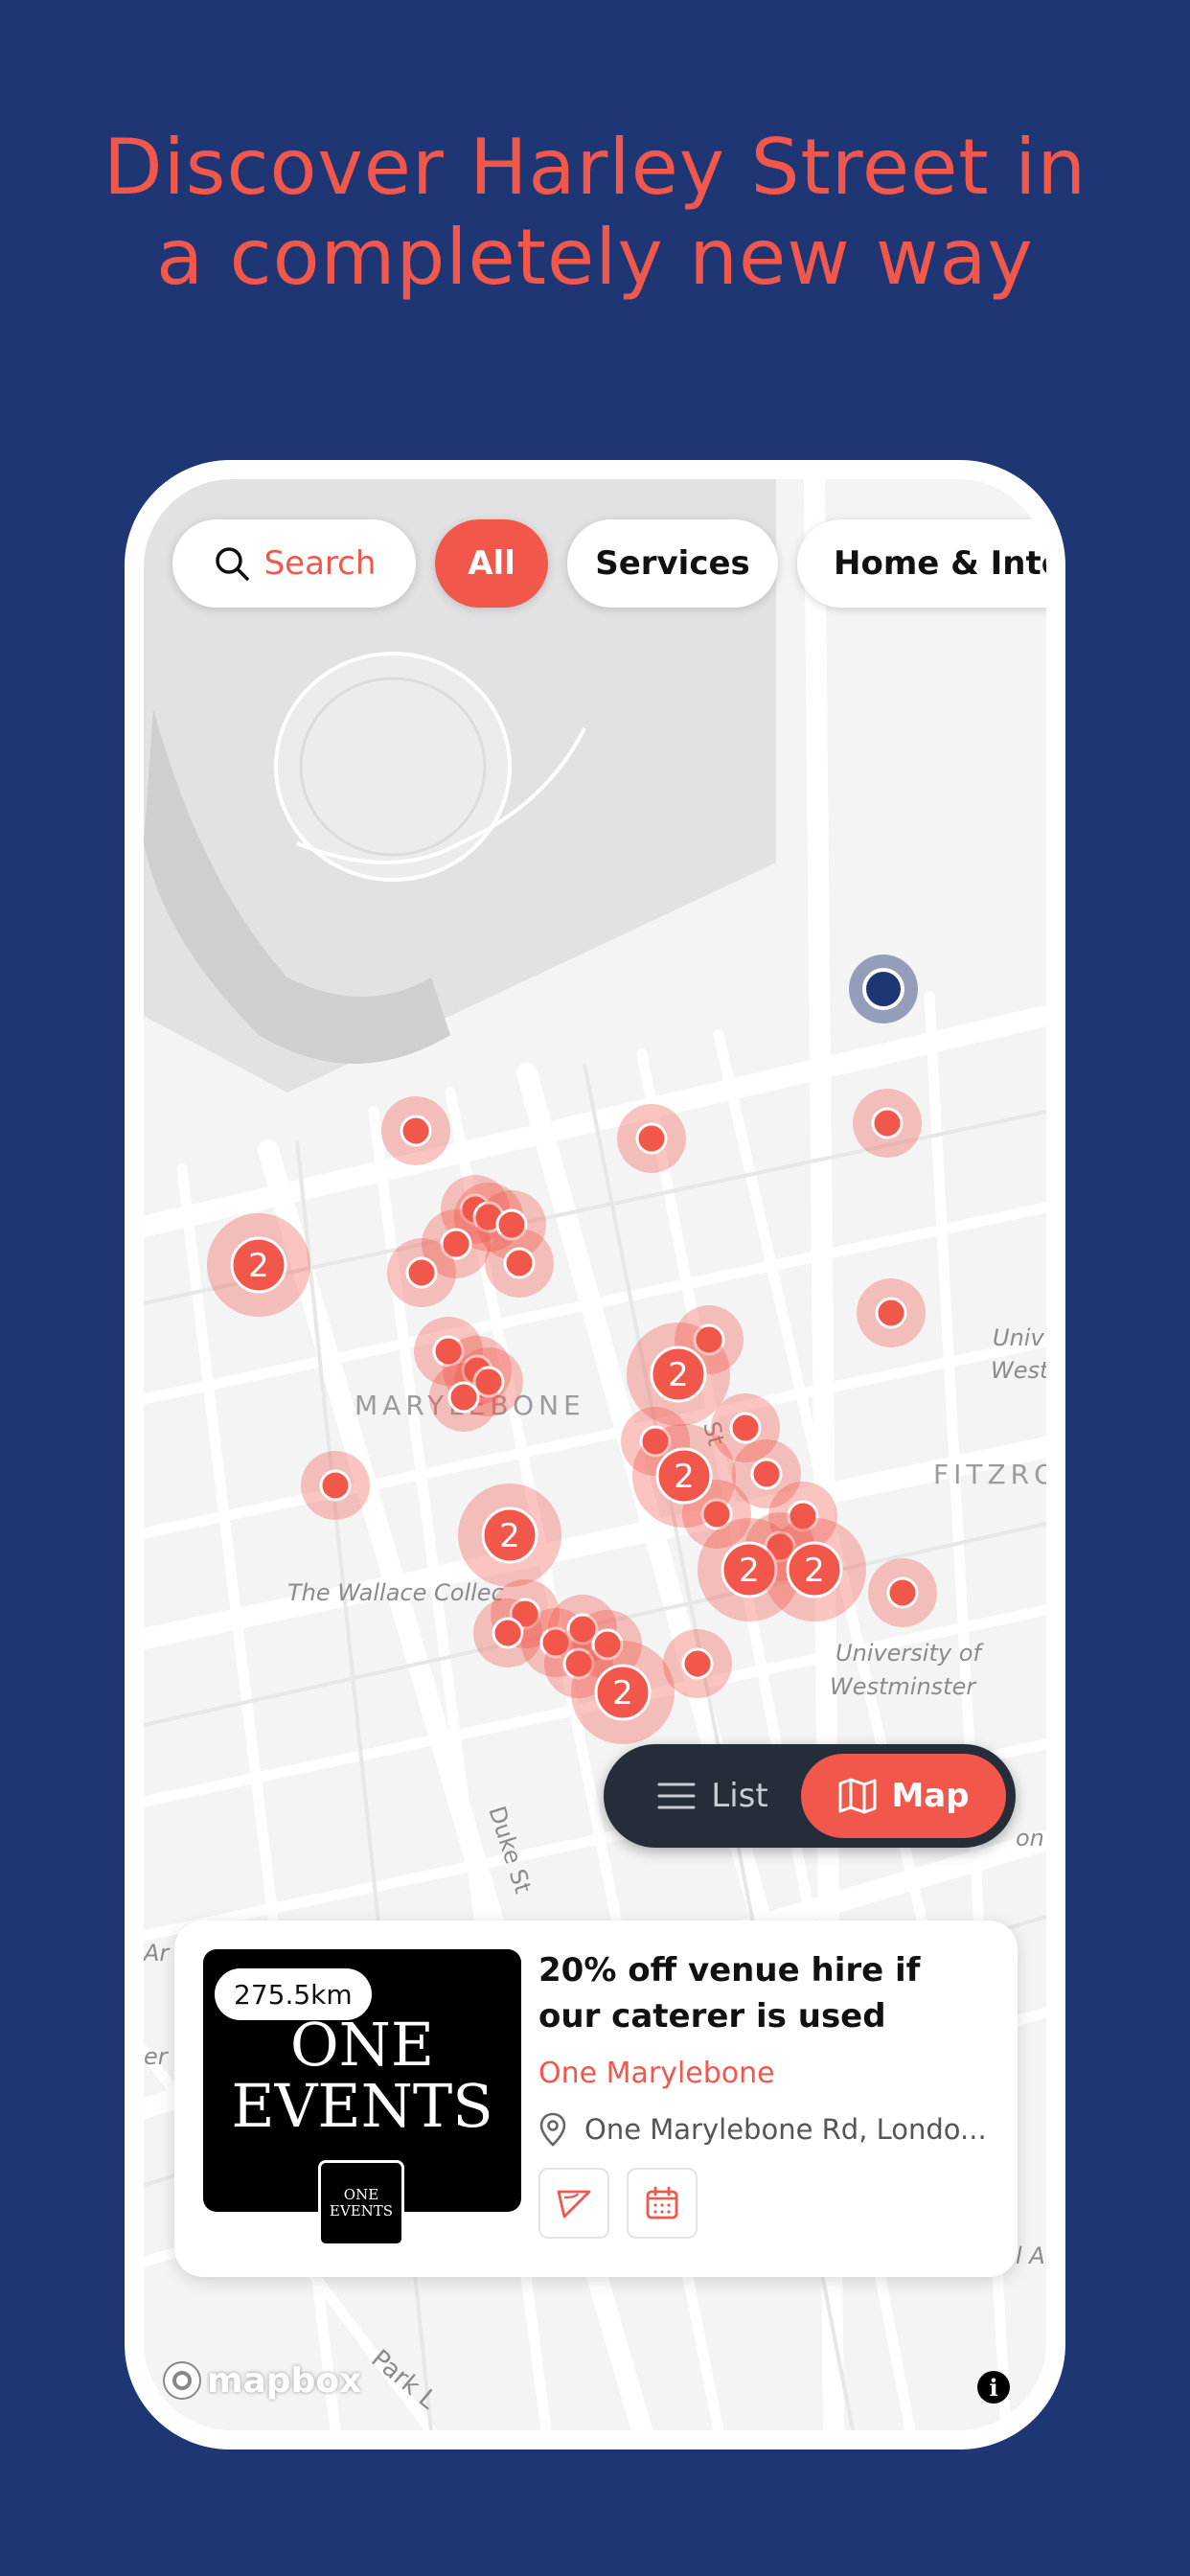 This screenshot has width=1190, height=2576. Describe the element at coordinates (396, 1592) in the screenshot. I see `map-label-wallace-collection: The Wallace Collec` at that location.